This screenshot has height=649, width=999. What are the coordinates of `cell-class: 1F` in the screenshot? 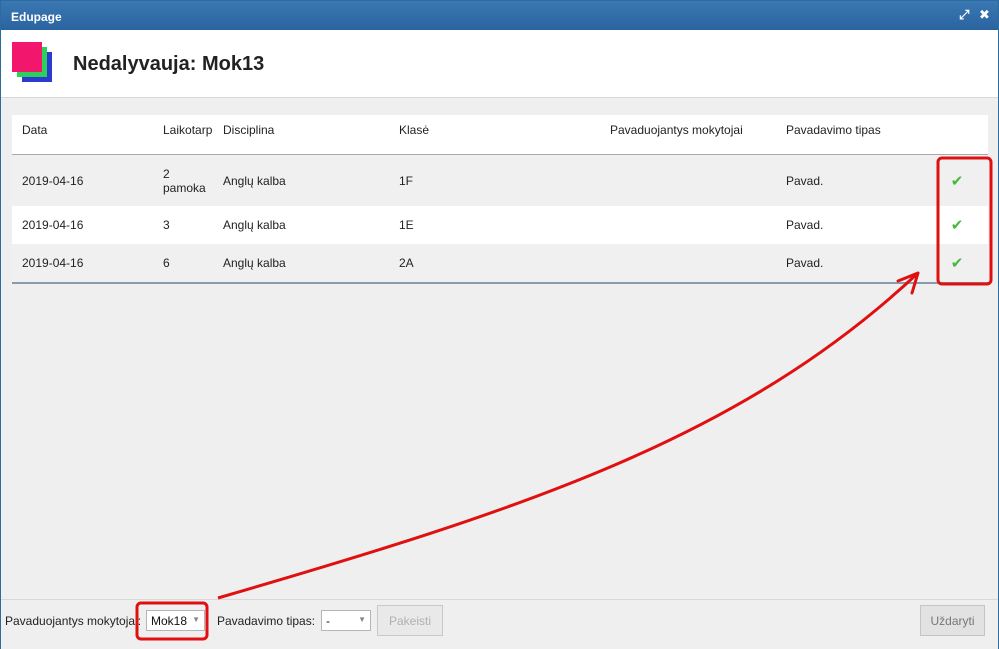 It's located at (406, 180).